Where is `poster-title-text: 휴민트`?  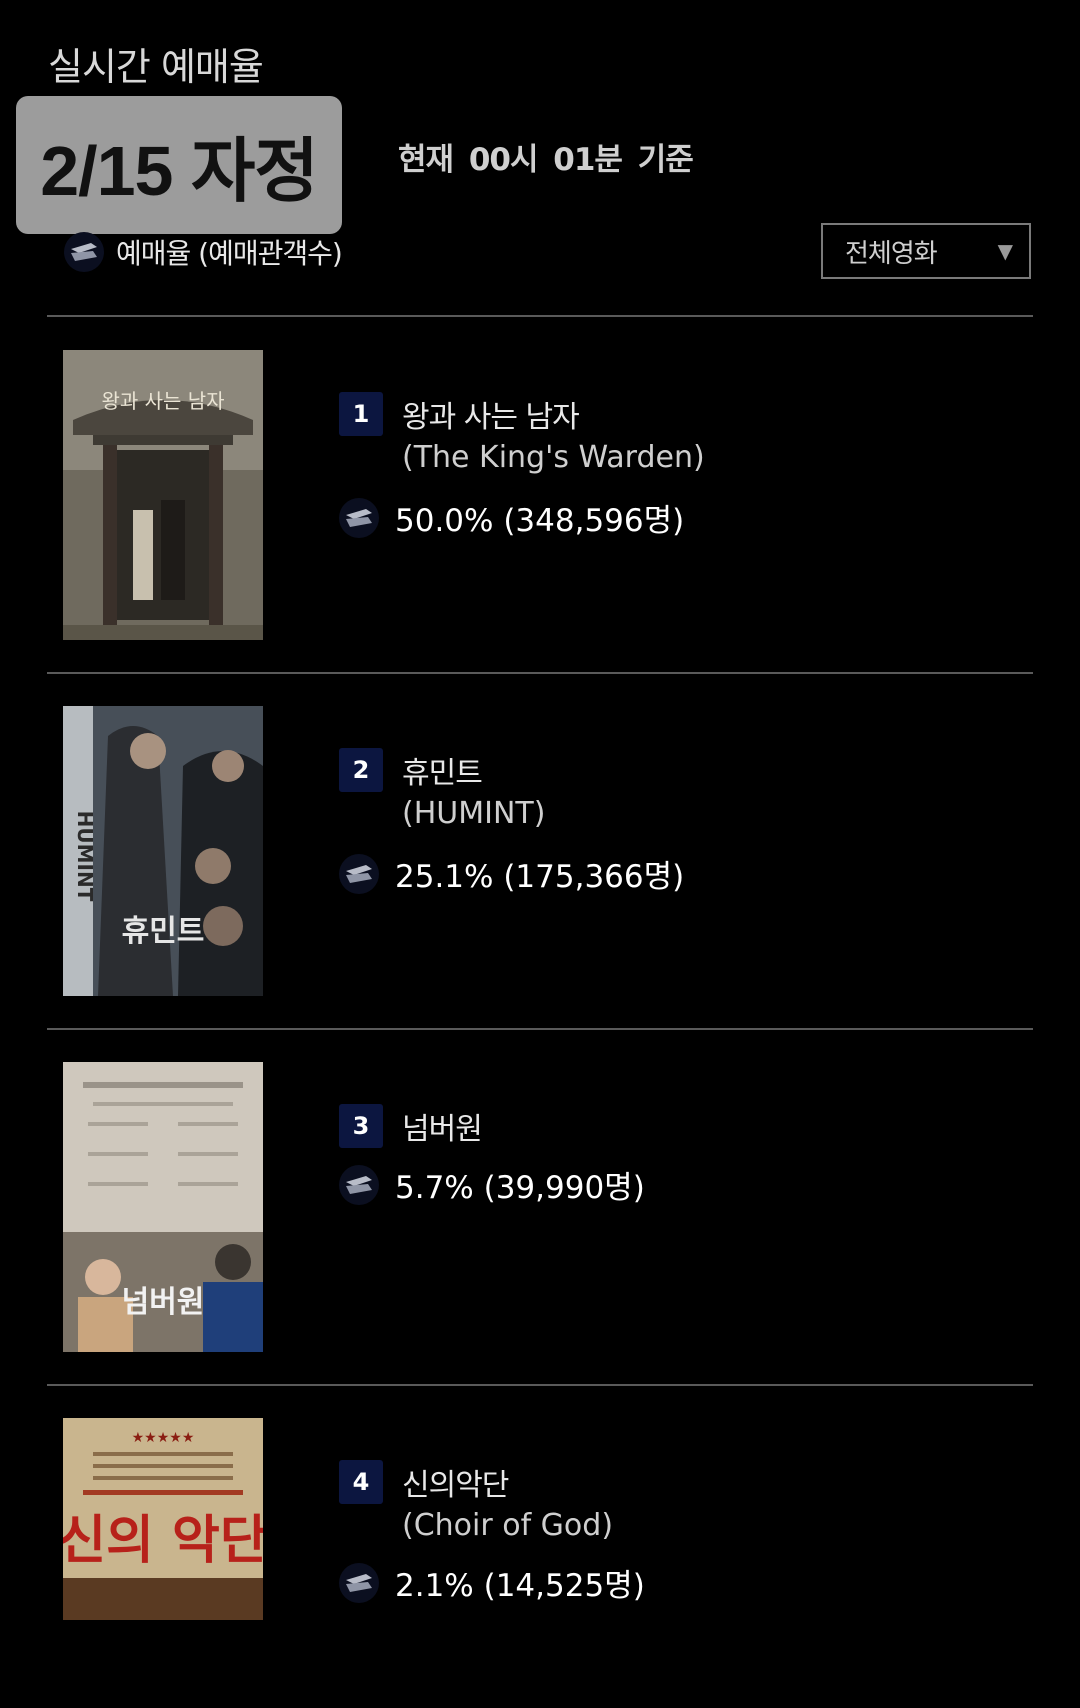 poster-title-text: 휴민트 is located at coordinates (163, 931).